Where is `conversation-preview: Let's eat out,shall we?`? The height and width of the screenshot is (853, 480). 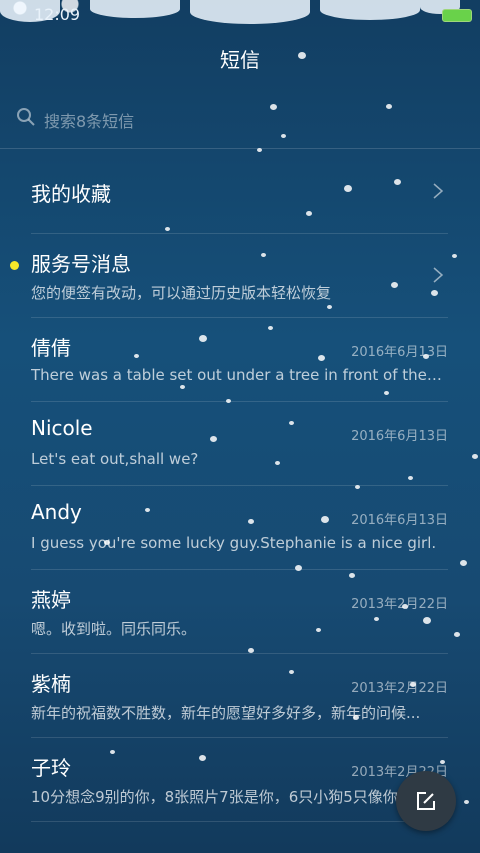 conversation-preview: Let's eat out,shall we? is located at coordinates (115, 459).